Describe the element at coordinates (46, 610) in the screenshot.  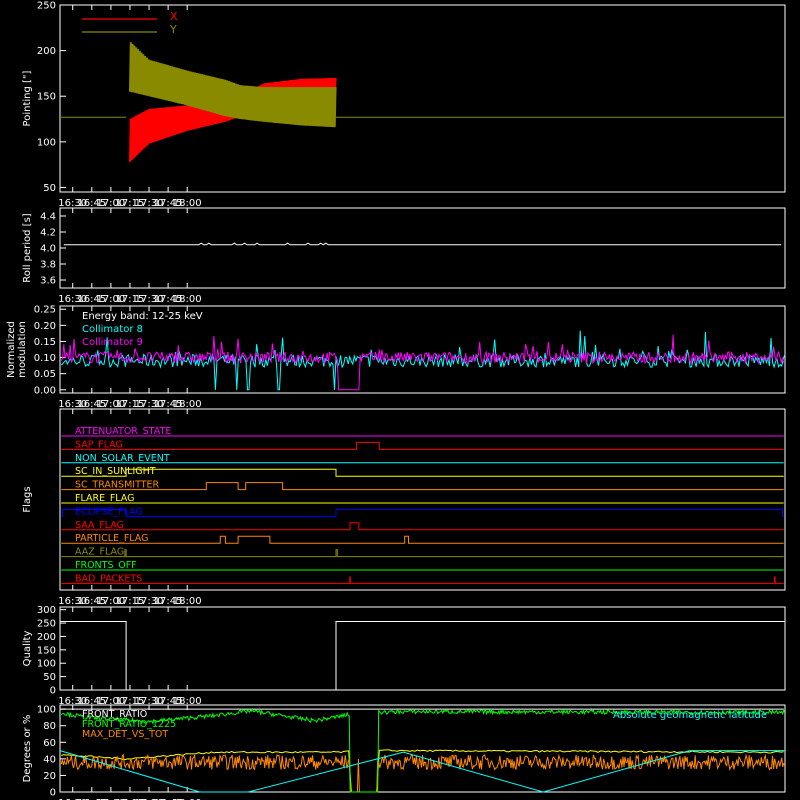
I see `quality-ytick-label: 300` at that location.